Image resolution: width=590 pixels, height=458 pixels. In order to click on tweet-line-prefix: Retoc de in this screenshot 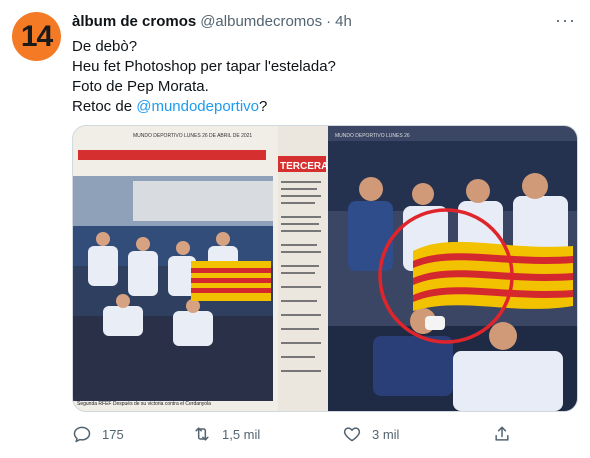, I will do `click(104, 106)`.